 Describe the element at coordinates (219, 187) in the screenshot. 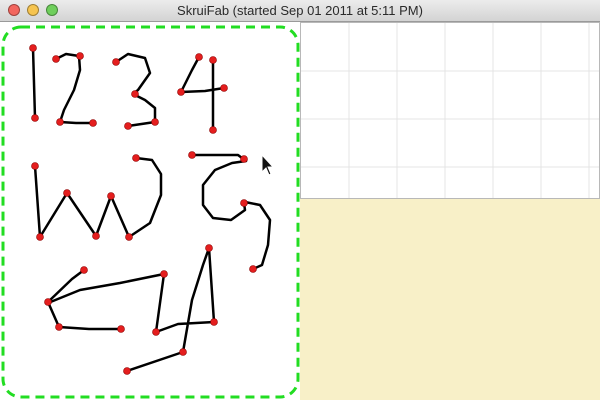

I see `stroke-letter-g` at that location.